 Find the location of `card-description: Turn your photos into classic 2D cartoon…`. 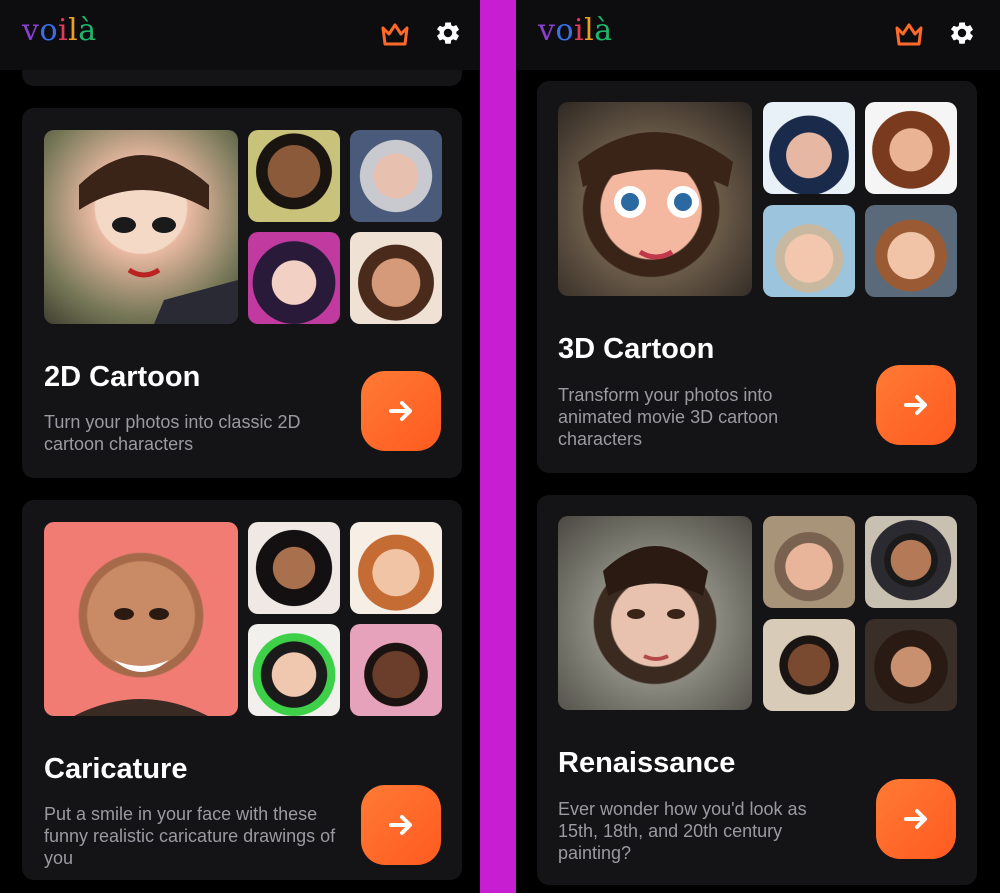

card-description: Turn your photos into classic 2D cartoon… is located at coordinates (172, 433).